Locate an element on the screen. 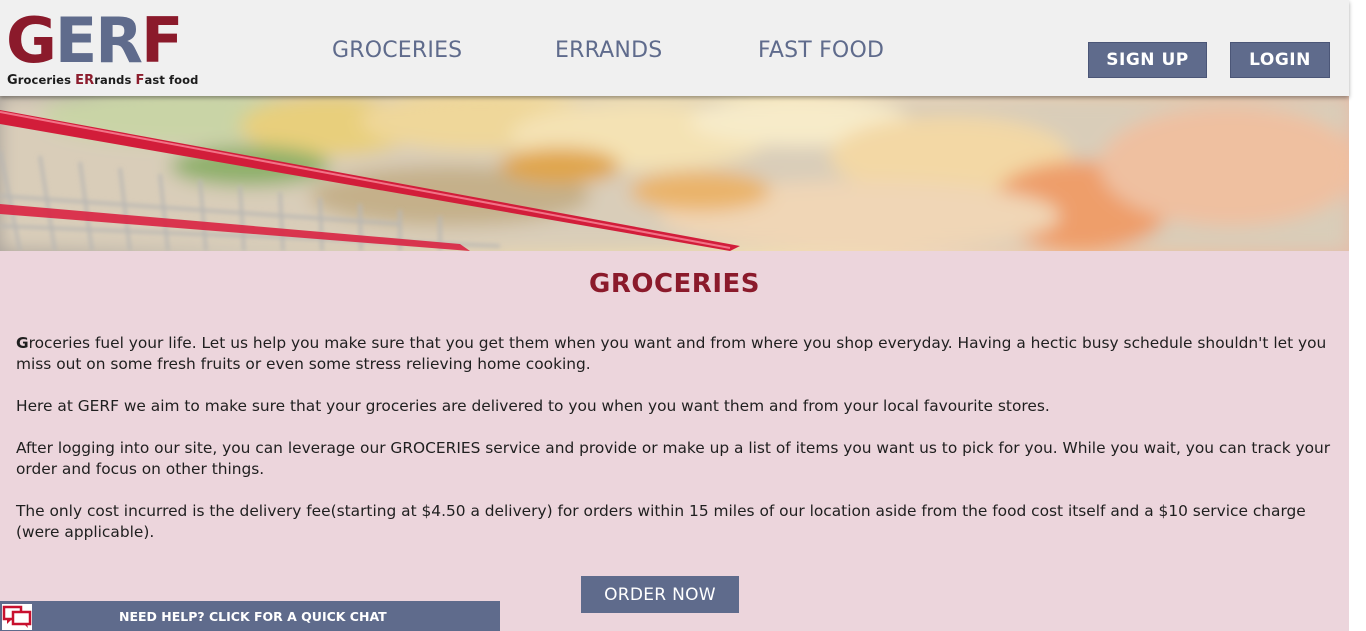 This screenshot has height=631, width=1366. gerf-logo: G ER F Groceries ERrands Fast food is located at coordinates (111, 49).